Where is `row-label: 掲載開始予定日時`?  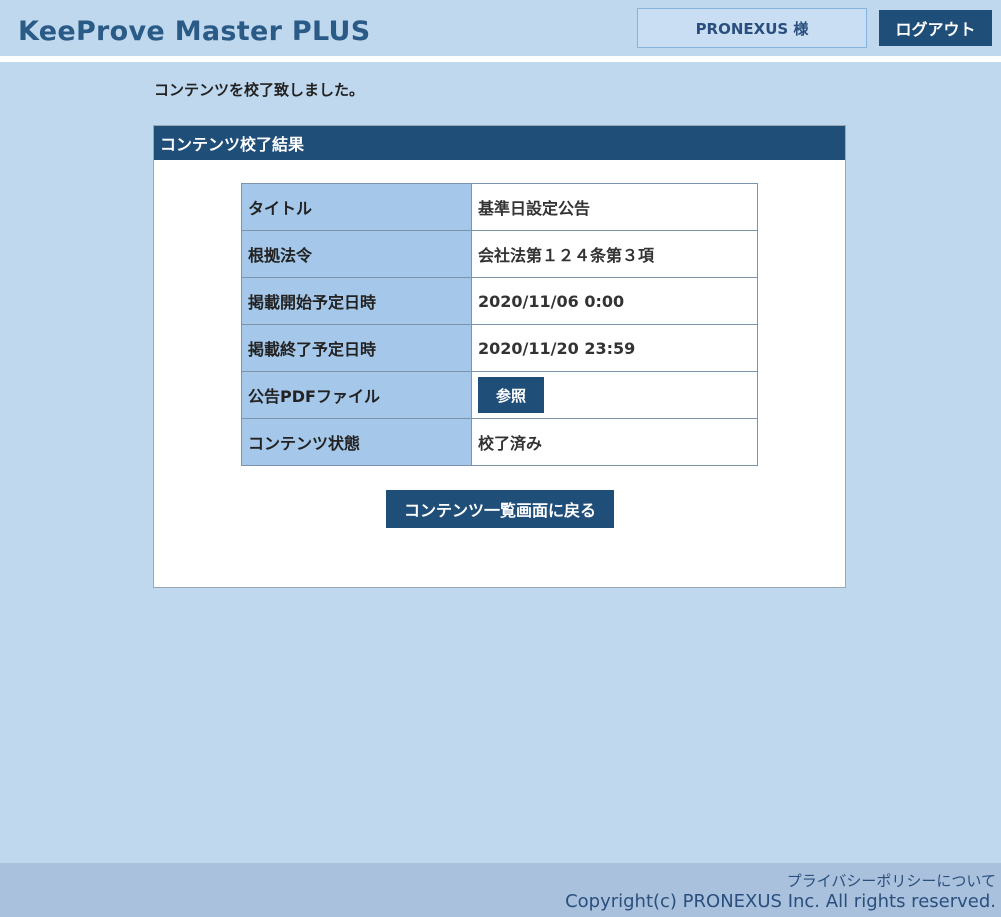
row-label: 掲載開始予定日時 is located at coordinates (356, 301).